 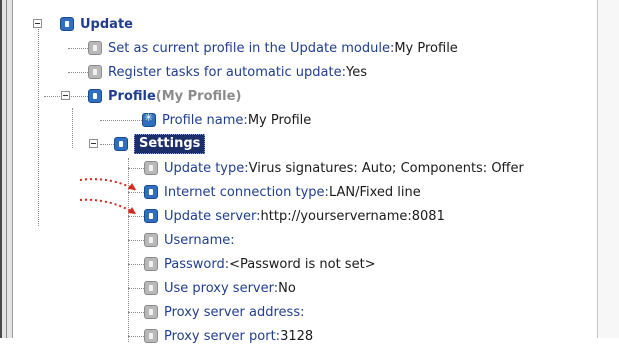 I want to click on tree-node-update: Update, so click(x=96, y=24).